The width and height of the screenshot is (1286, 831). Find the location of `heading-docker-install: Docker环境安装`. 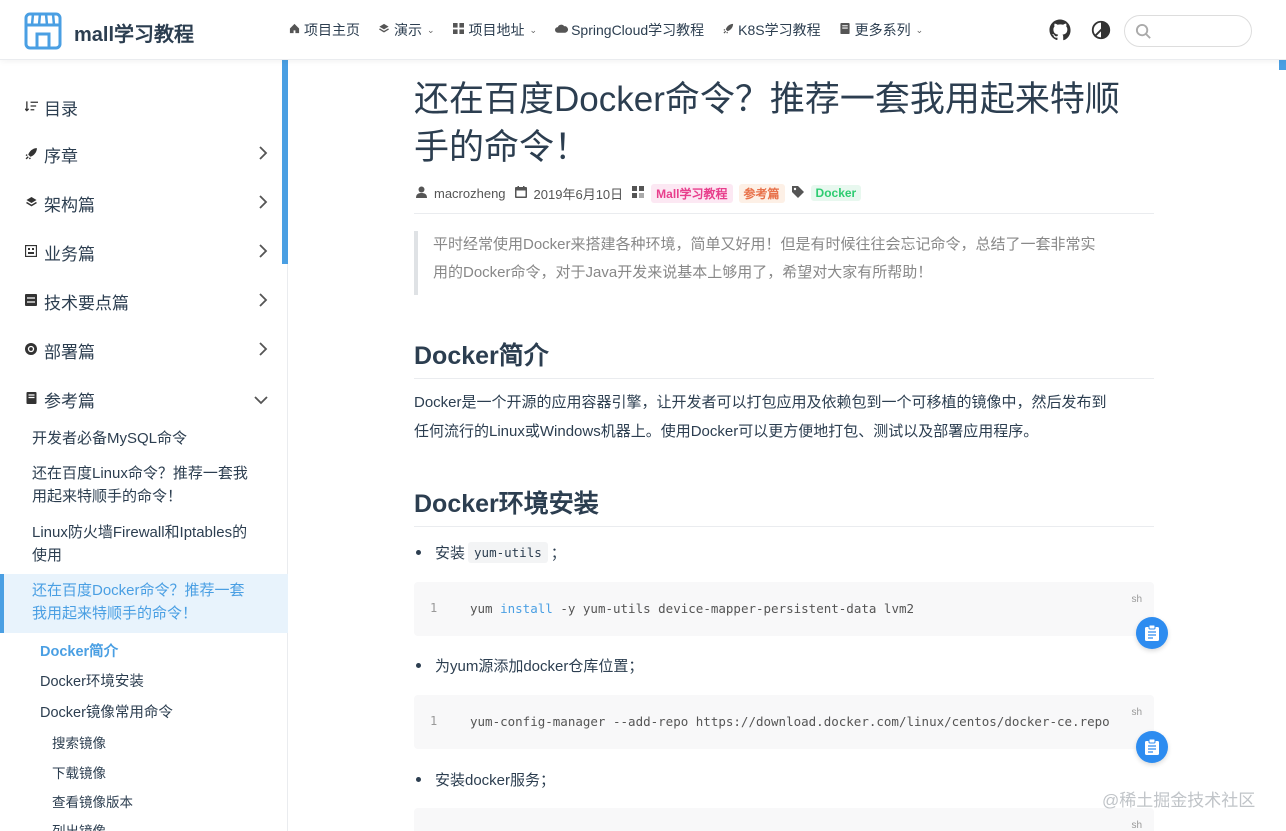

heading-docker-install: Docker环境安装 is located at coordinates (784, 505).